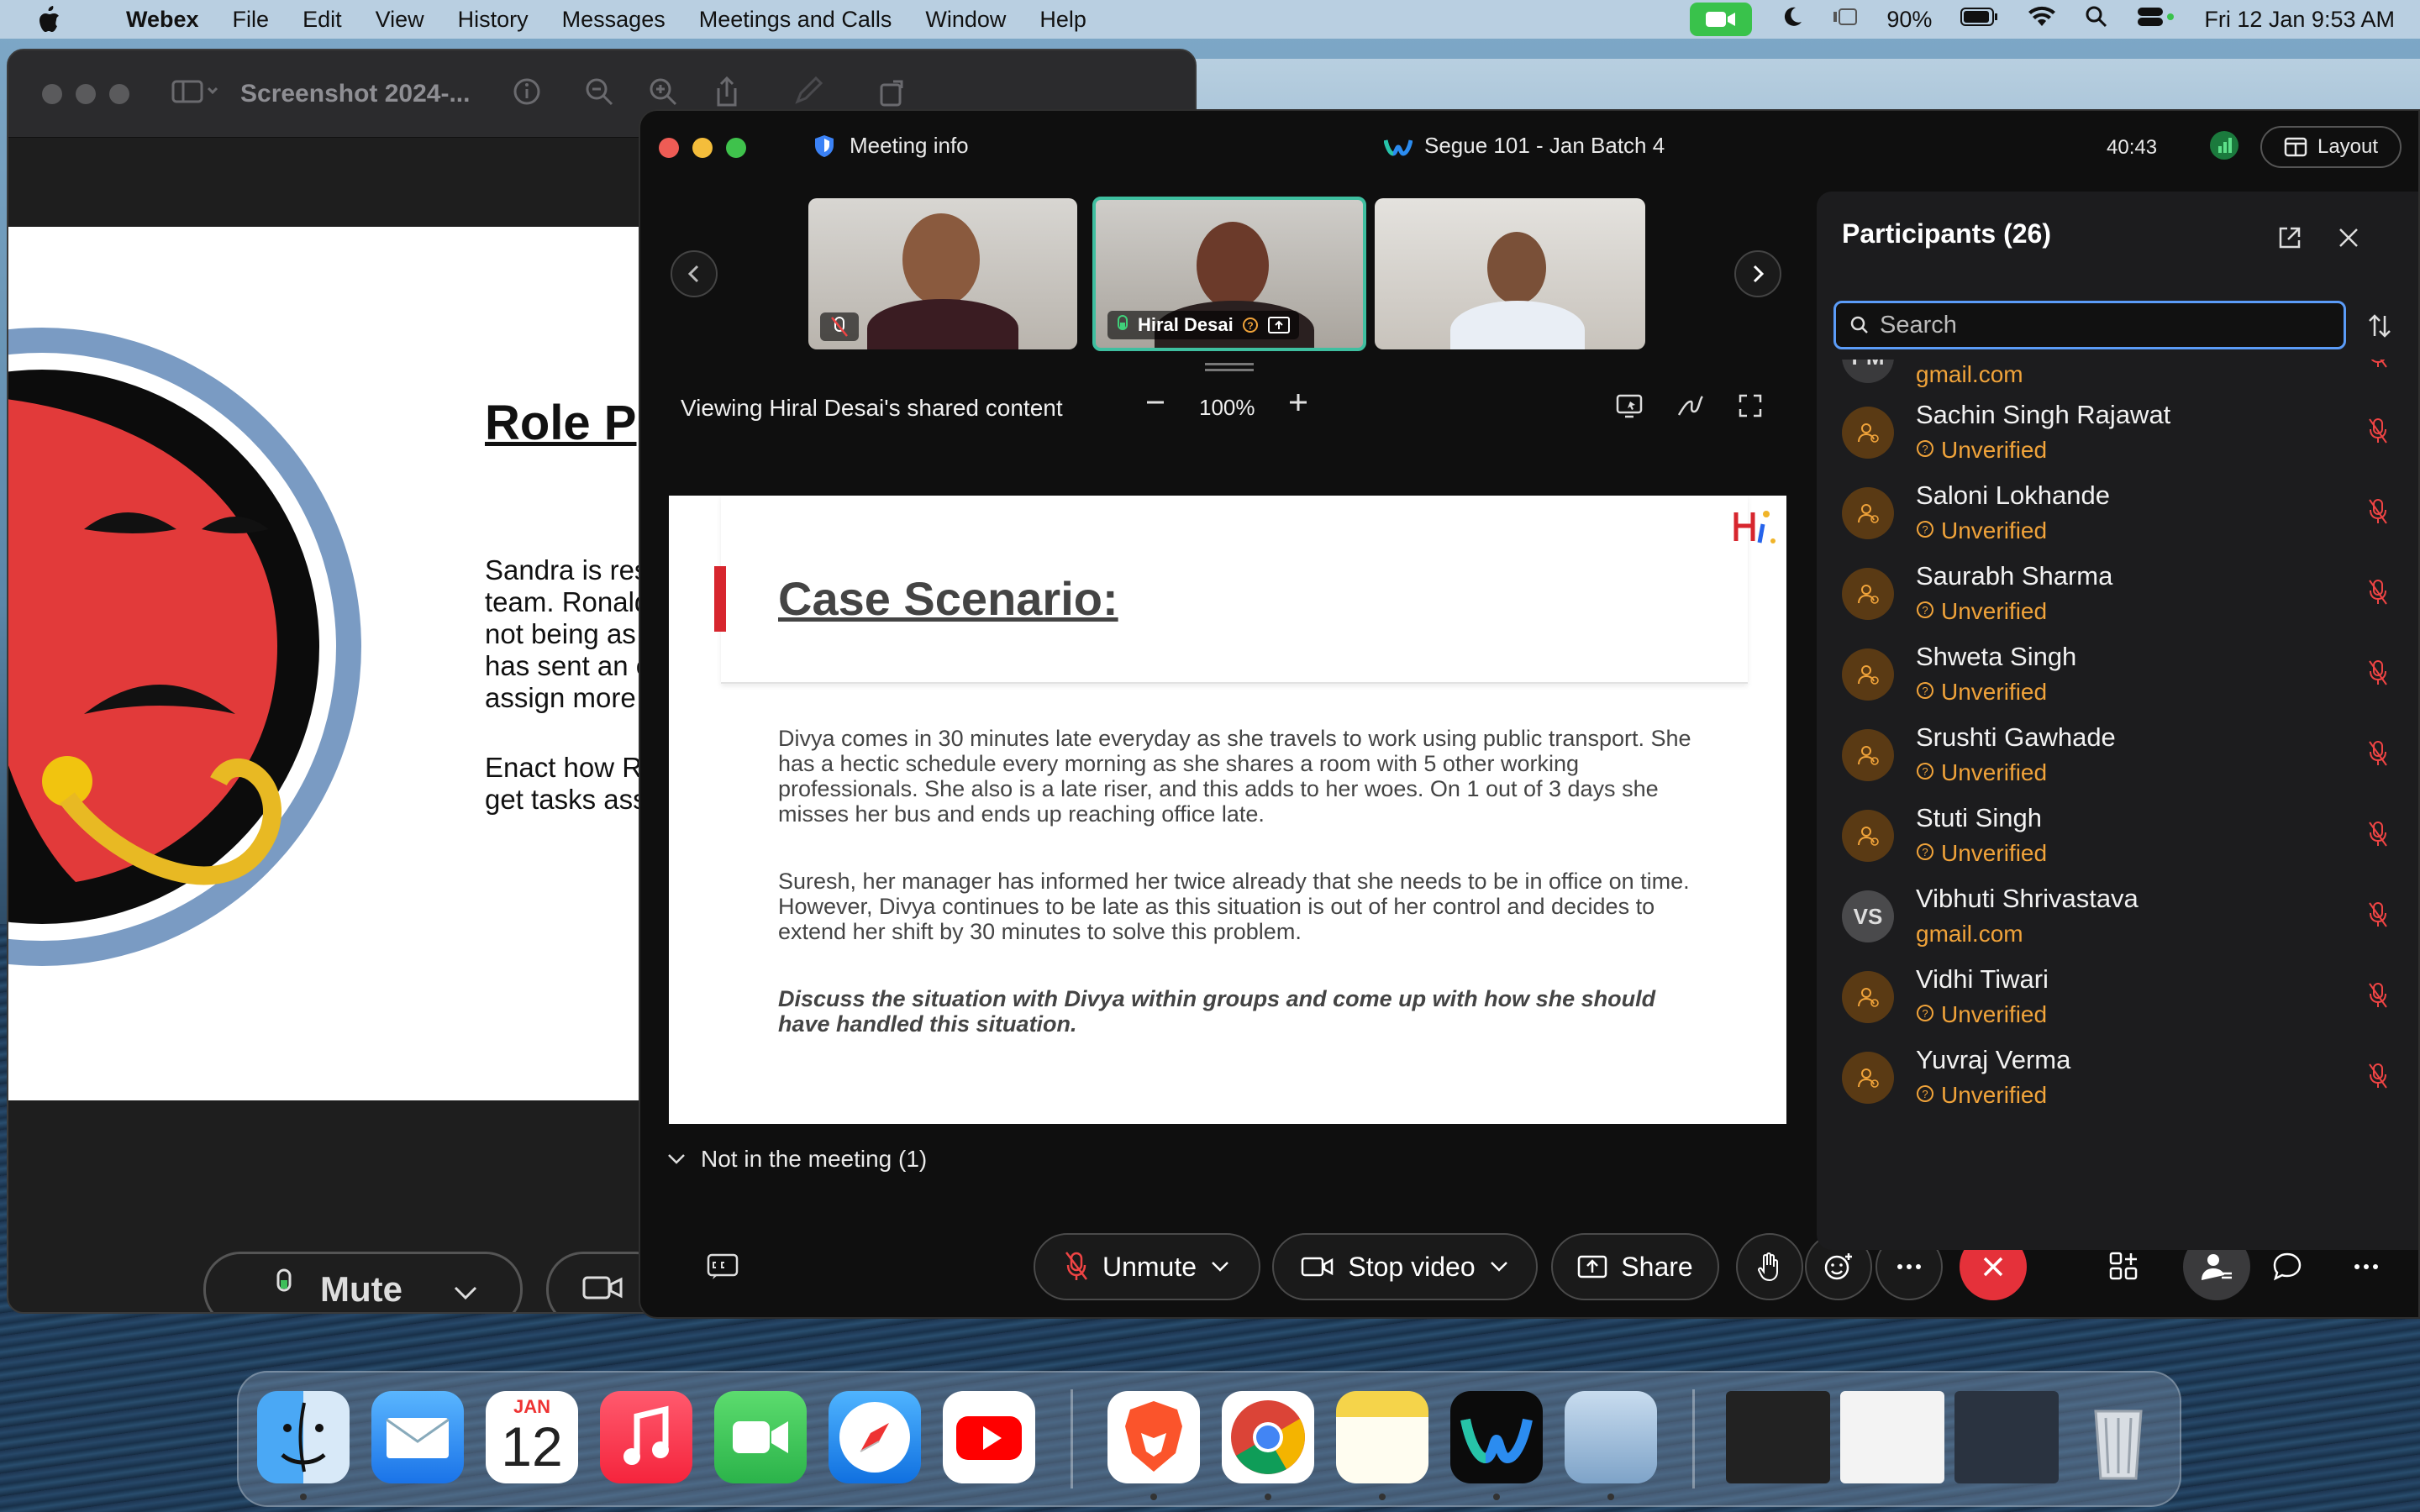 This screenshot has height=1512, width=2420. I want to click on menu-window: Window, so click(965, 20).